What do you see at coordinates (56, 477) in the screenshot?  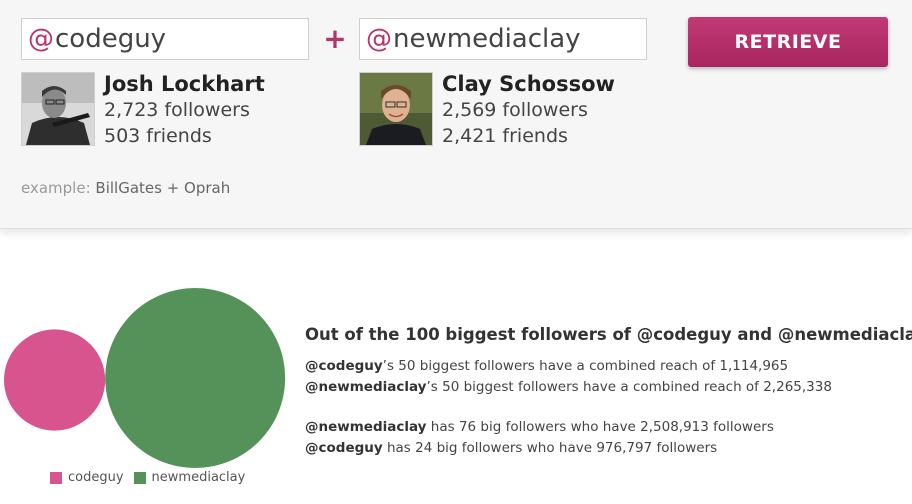 I see `legend-swatch-codeguy` at bounding box center [56, 477].